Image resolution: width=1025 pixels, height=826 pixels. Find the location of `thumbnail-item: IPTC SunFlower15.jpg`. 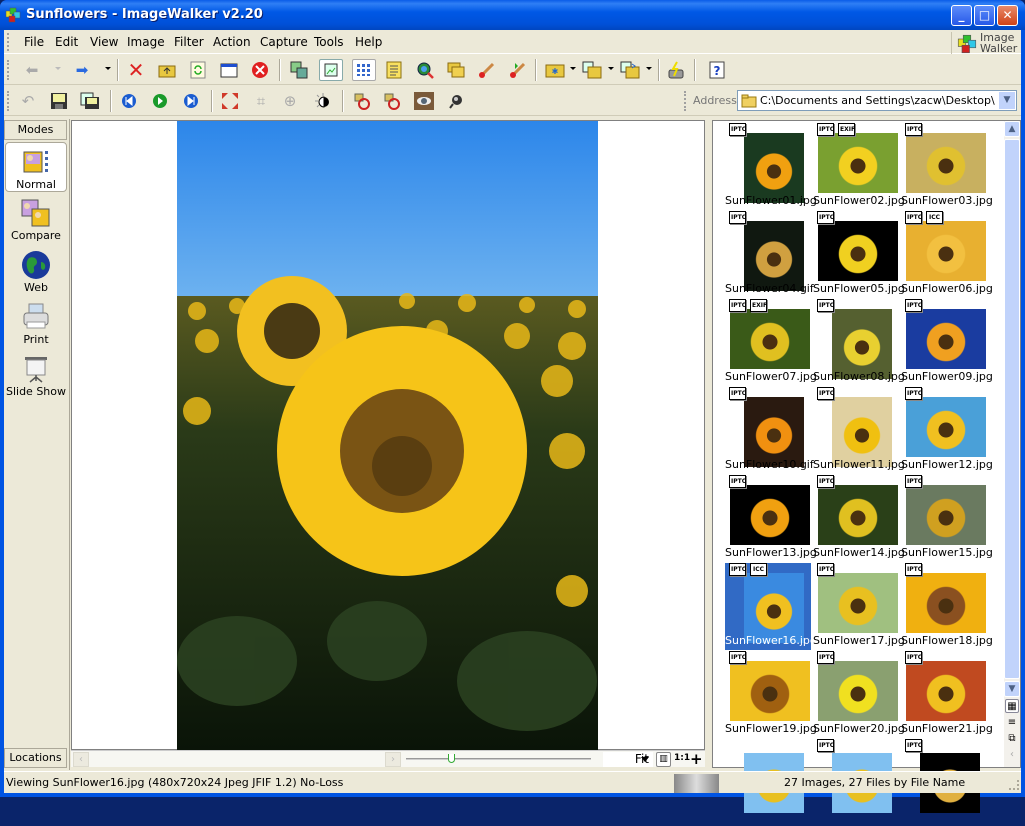

thumbnail-item: IPTC SunFlower15.jpg is located at coordinates (947, 518).